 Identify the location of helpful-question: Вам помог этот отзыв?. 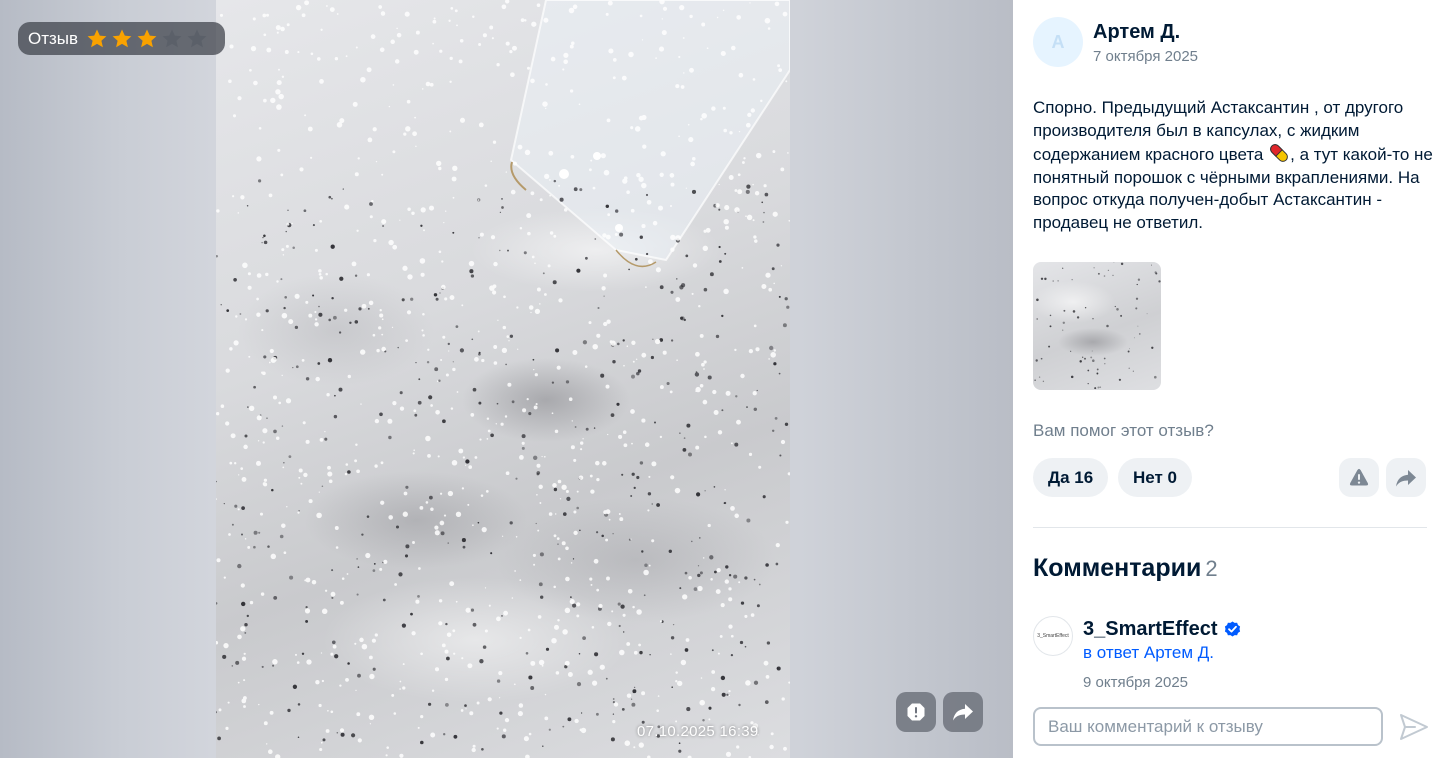
(1123, 430).